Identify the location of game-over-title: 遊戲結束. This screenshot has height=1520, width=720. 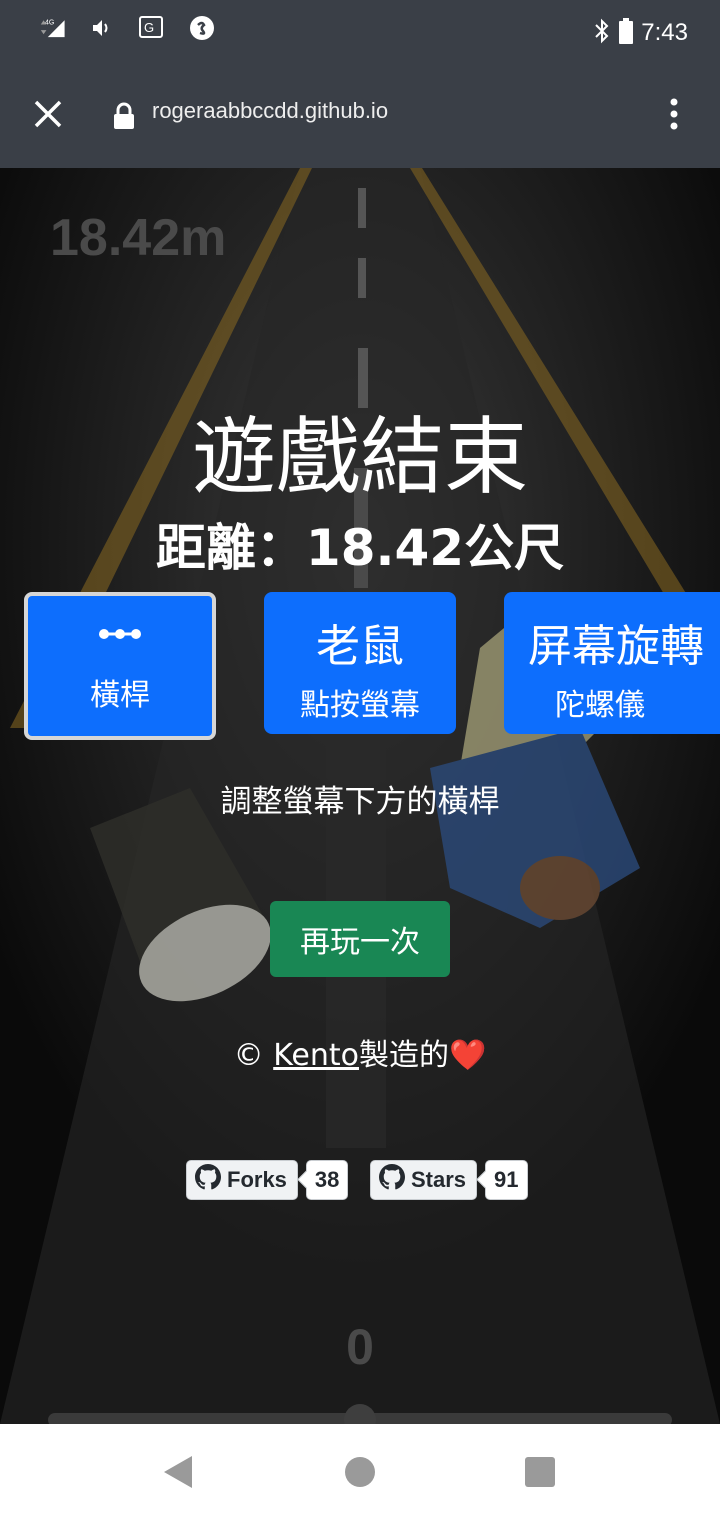
(359, 457).